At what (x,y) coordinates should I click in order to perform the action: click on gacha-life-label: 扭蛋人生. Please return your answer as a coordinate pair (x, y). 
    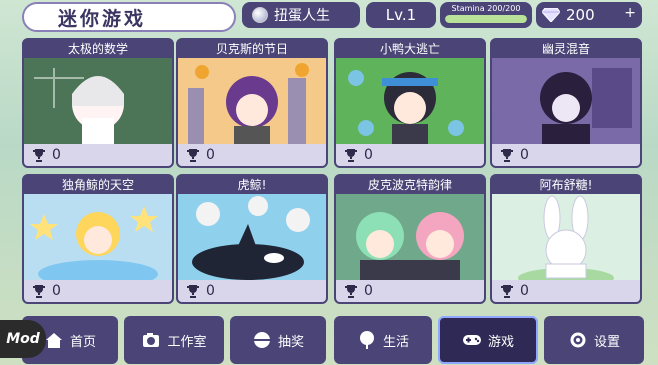
    Looking at the image, I should click on (302, 16).